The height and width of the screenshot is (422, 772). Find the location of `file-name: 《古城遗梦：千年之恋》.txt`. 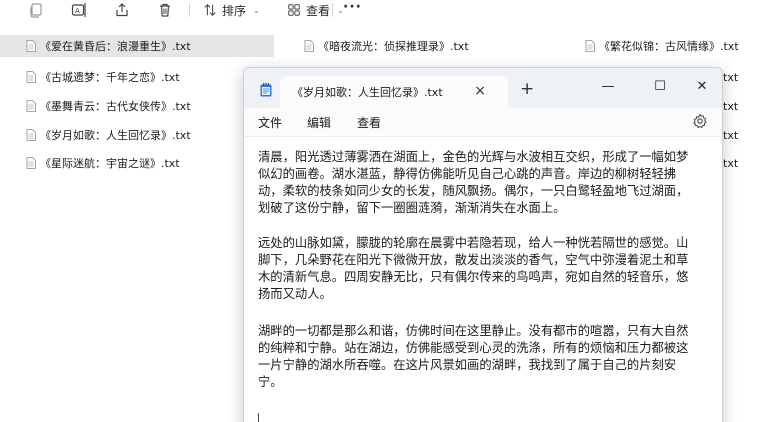

file-name: 《古城遗梦：千年之恋》.txt is located at coordinates (110, 77).